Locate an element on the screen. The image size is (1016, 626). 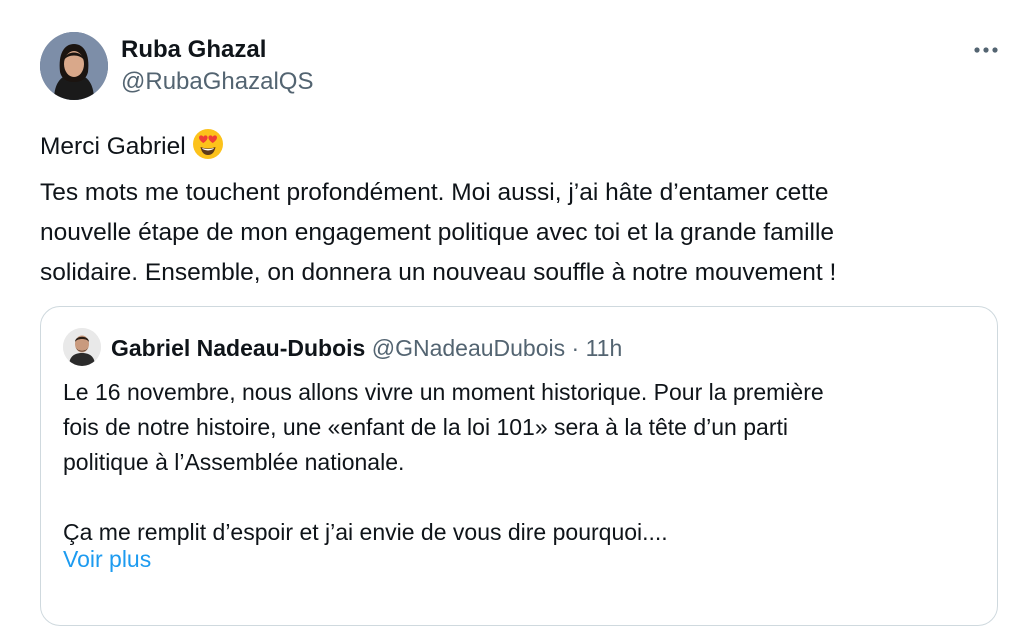
more-horizontal-icon is located at coordinates (986, 50).